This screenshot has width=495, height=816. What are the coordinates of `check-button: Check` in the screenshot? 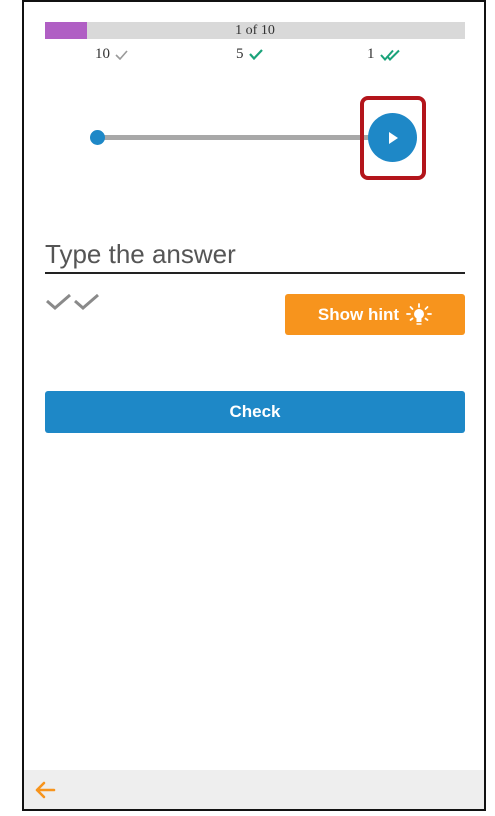 It's located at (255, 412).